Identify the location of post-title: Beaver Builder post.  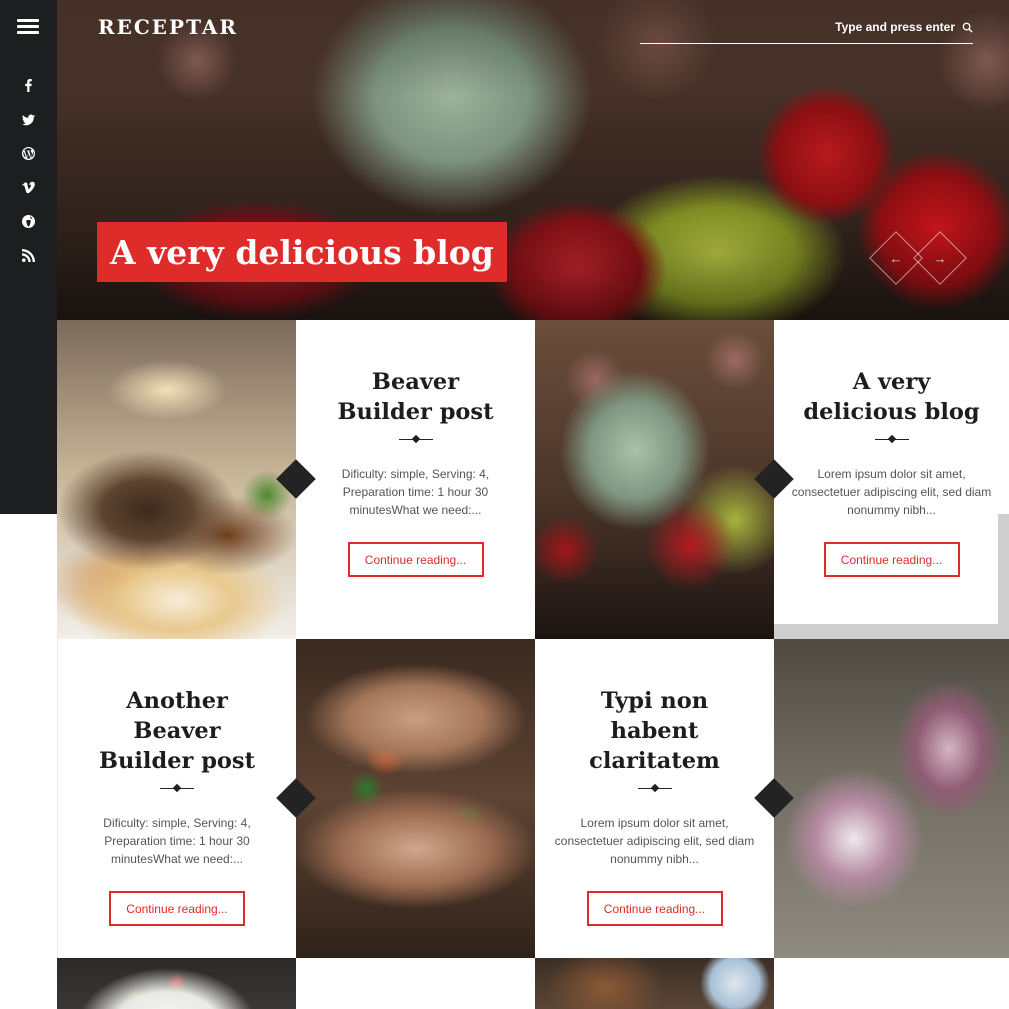
(416, 397).